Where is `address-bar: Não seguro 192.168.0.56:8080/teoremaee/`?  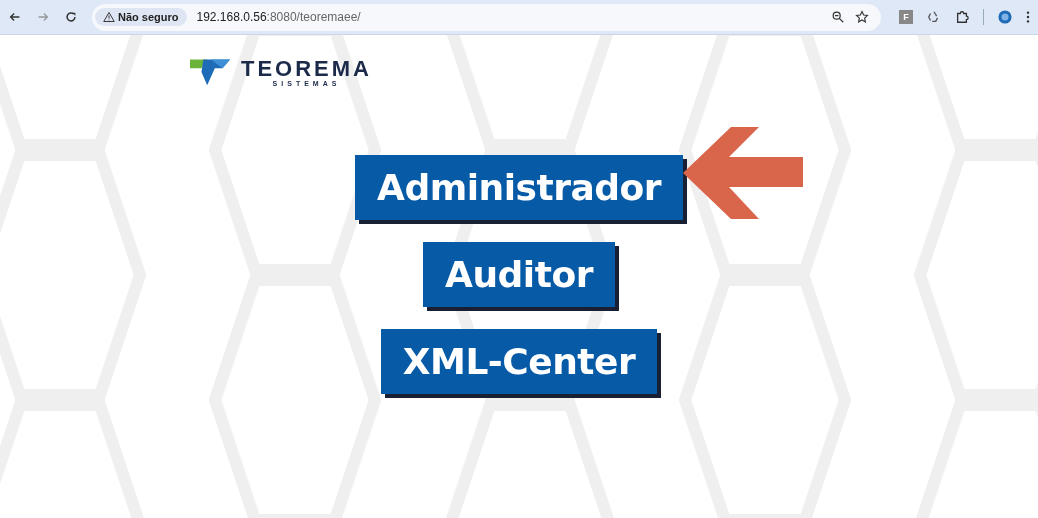 address-bar: Não seguro 192.168.0.56:8080/teoremaee/ is located at coordinates (486, 17).